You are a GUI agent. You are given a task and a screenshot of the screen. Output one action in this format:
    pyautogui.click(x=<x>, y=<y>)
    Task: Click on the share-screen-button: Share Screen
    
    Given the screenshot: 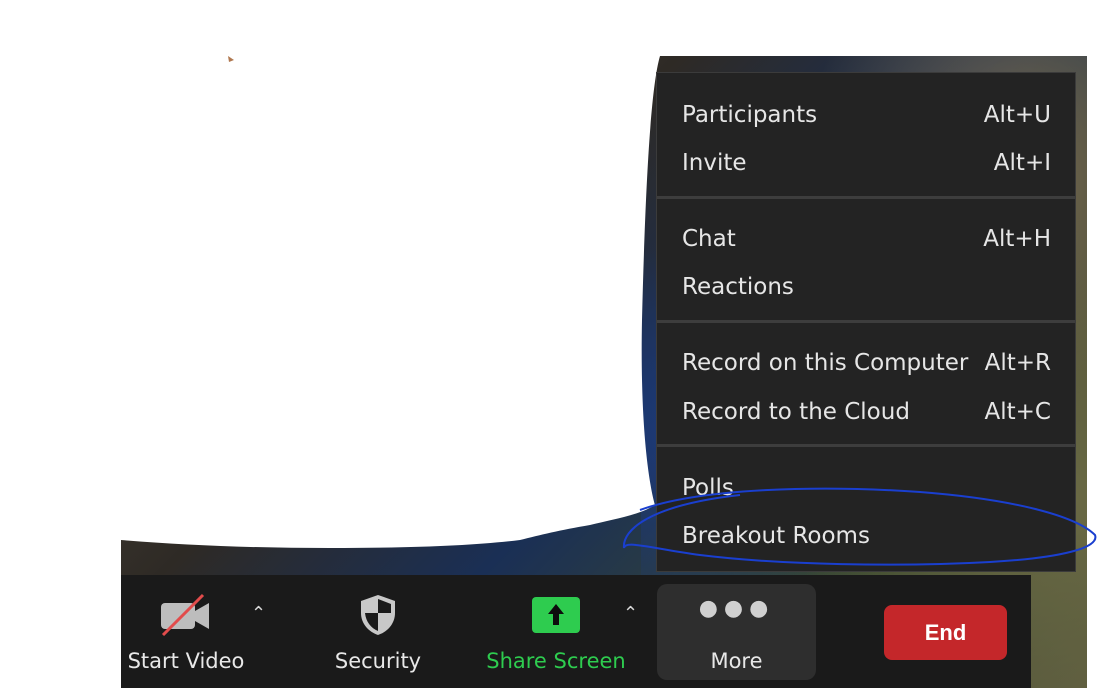 What is the action you would take?
    pyautogui.click(x=556, y=631)
    